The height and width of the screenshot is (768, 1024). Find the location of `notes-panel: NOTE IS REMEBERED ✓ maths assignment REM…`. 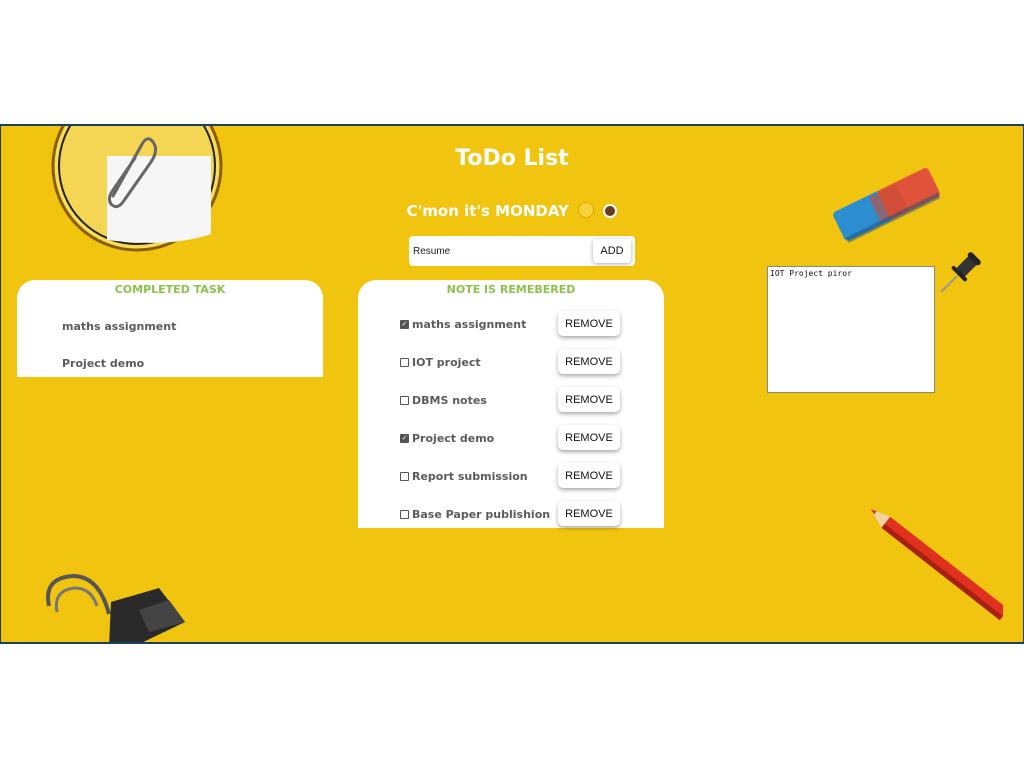

notes-panel: NOTE IS REMEBERED ✓ maths assignment REM… is located at coordinates (511, 404).